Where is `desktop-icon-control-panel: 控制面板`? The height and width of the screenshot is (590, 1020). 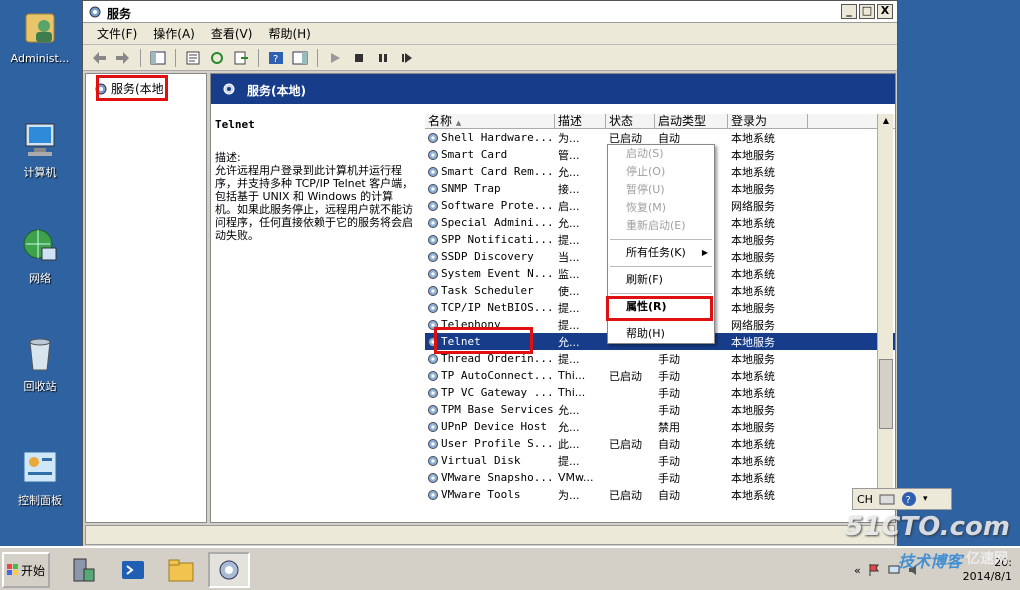
desktop-icon-control-panel: 控制面板 is located at coordinates (40, 478).